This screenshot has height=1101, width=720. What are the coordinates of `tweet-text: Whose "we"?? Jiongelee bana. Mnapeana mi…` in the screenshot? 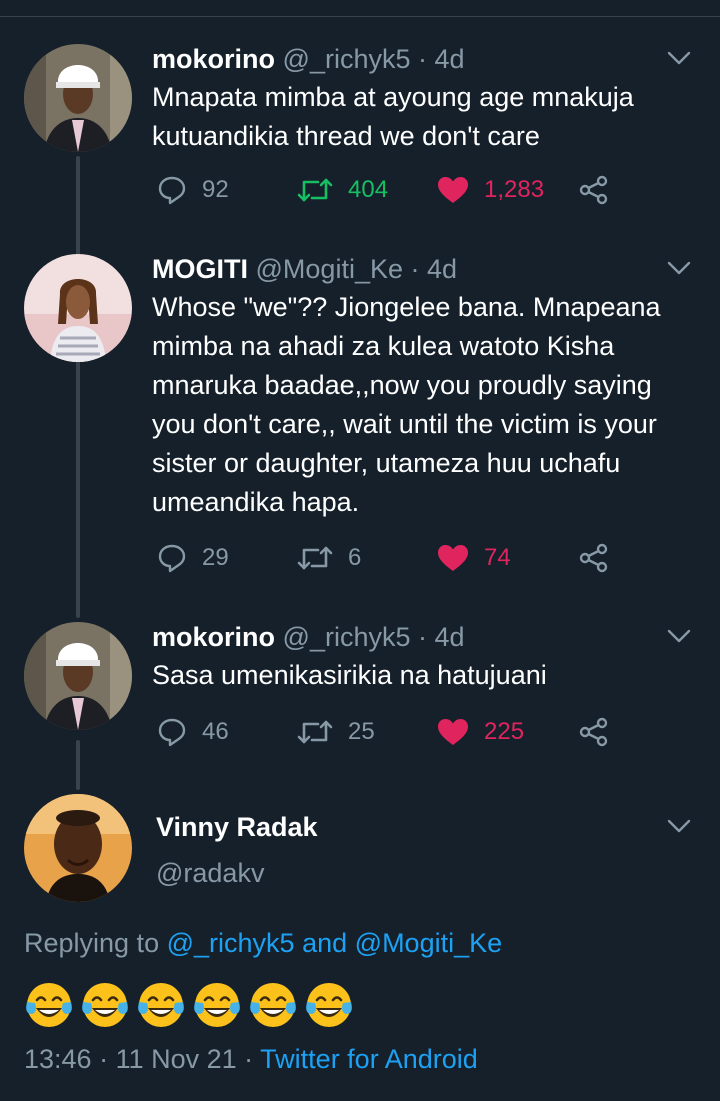 It's located at (406, 404).